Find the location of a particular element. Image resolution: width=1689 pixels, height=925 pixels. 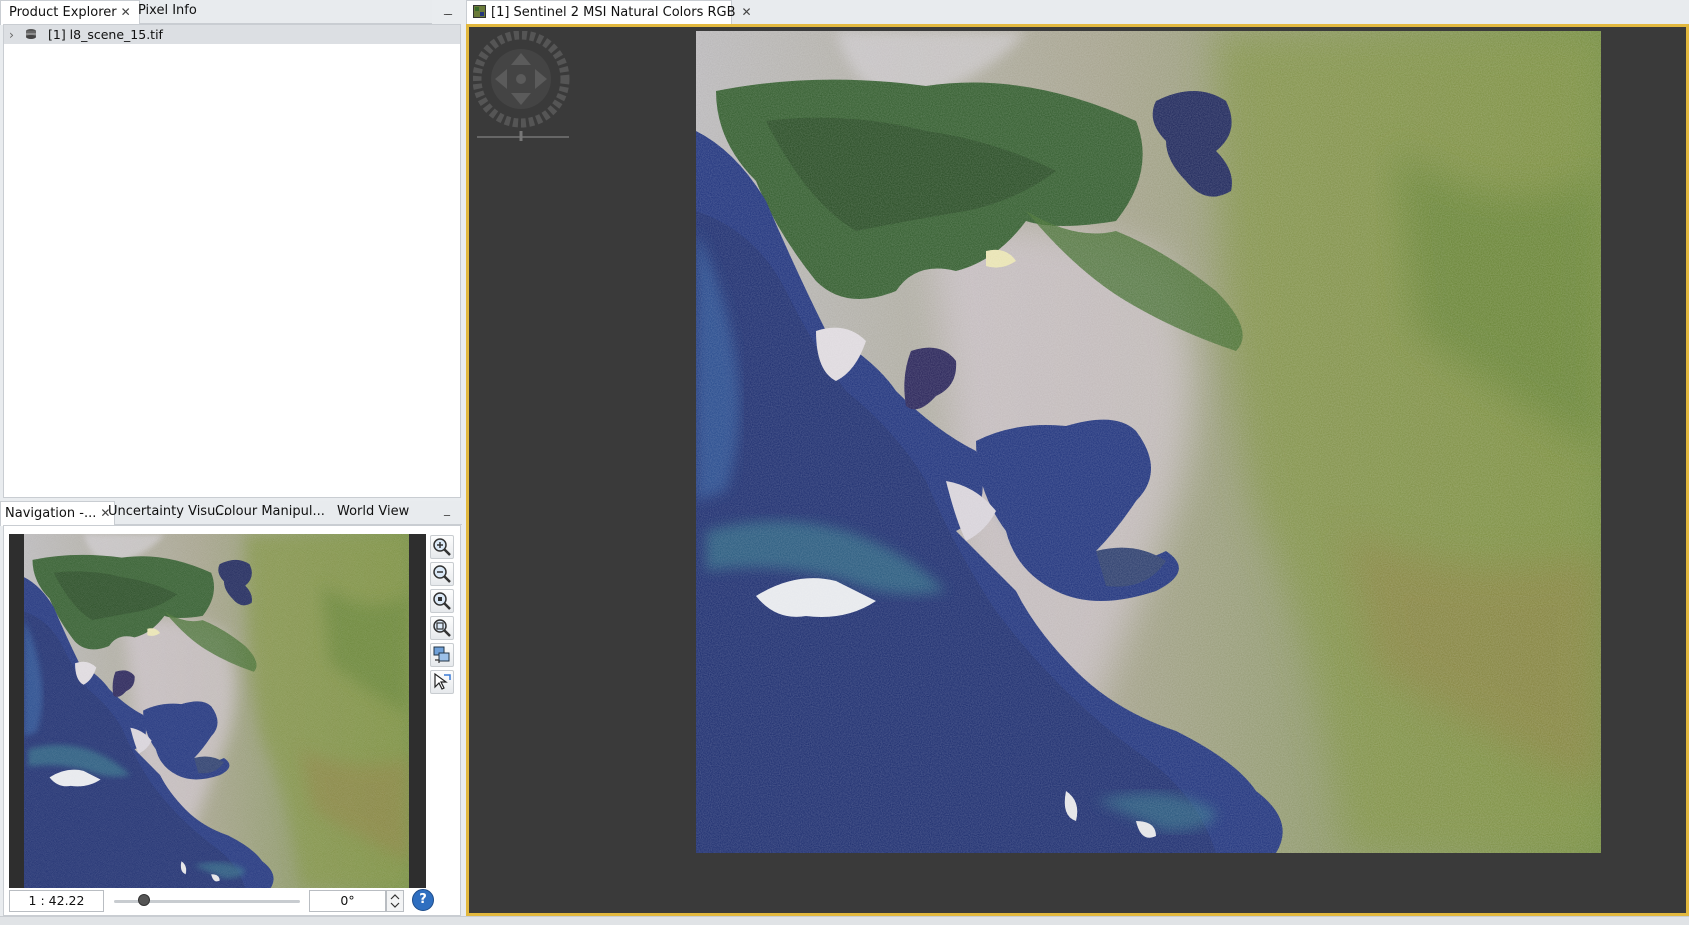

tab-world-view-label: World View is located at coordinates (373, 511).